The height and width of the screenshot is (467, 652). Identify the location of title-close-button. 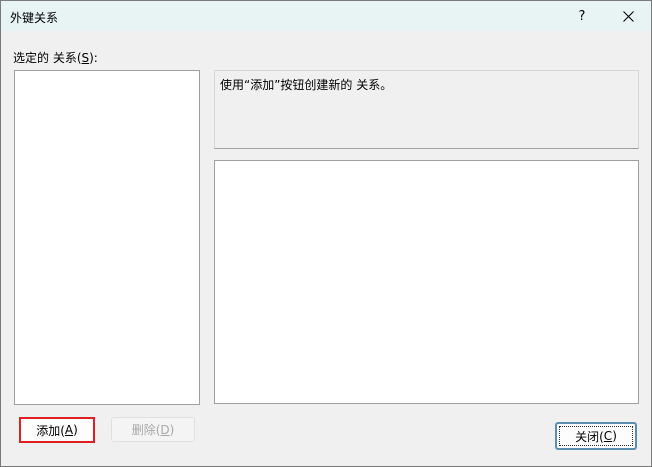
(628, 16).